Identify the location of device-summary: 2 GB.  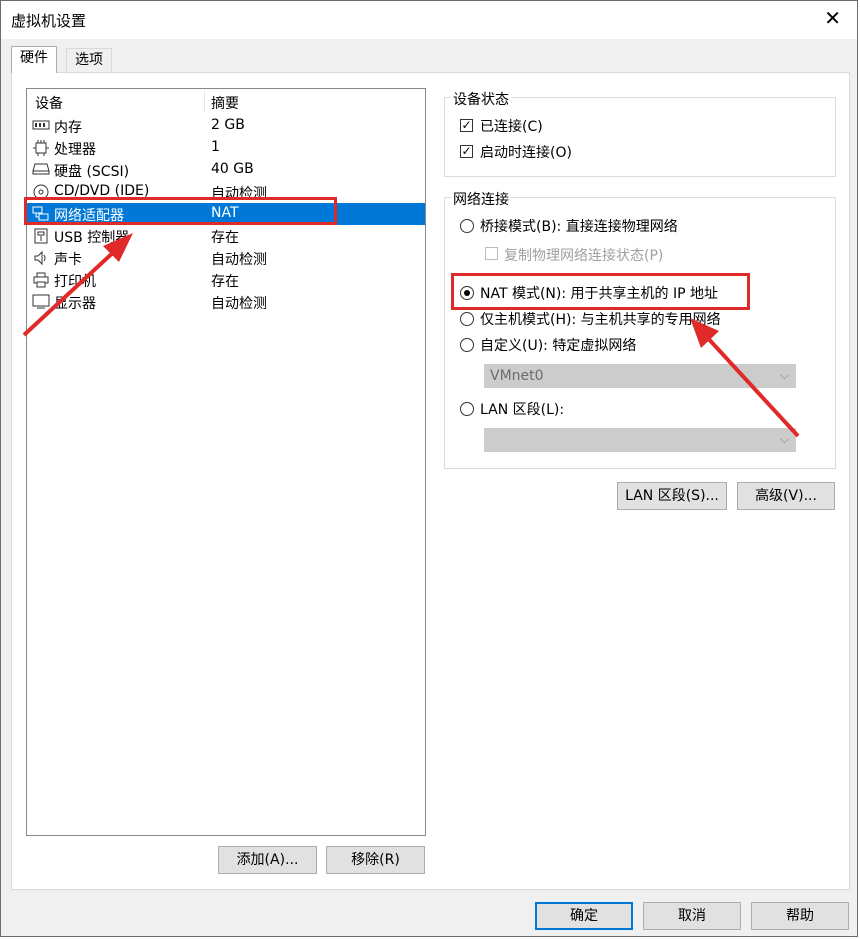
(228, 125).